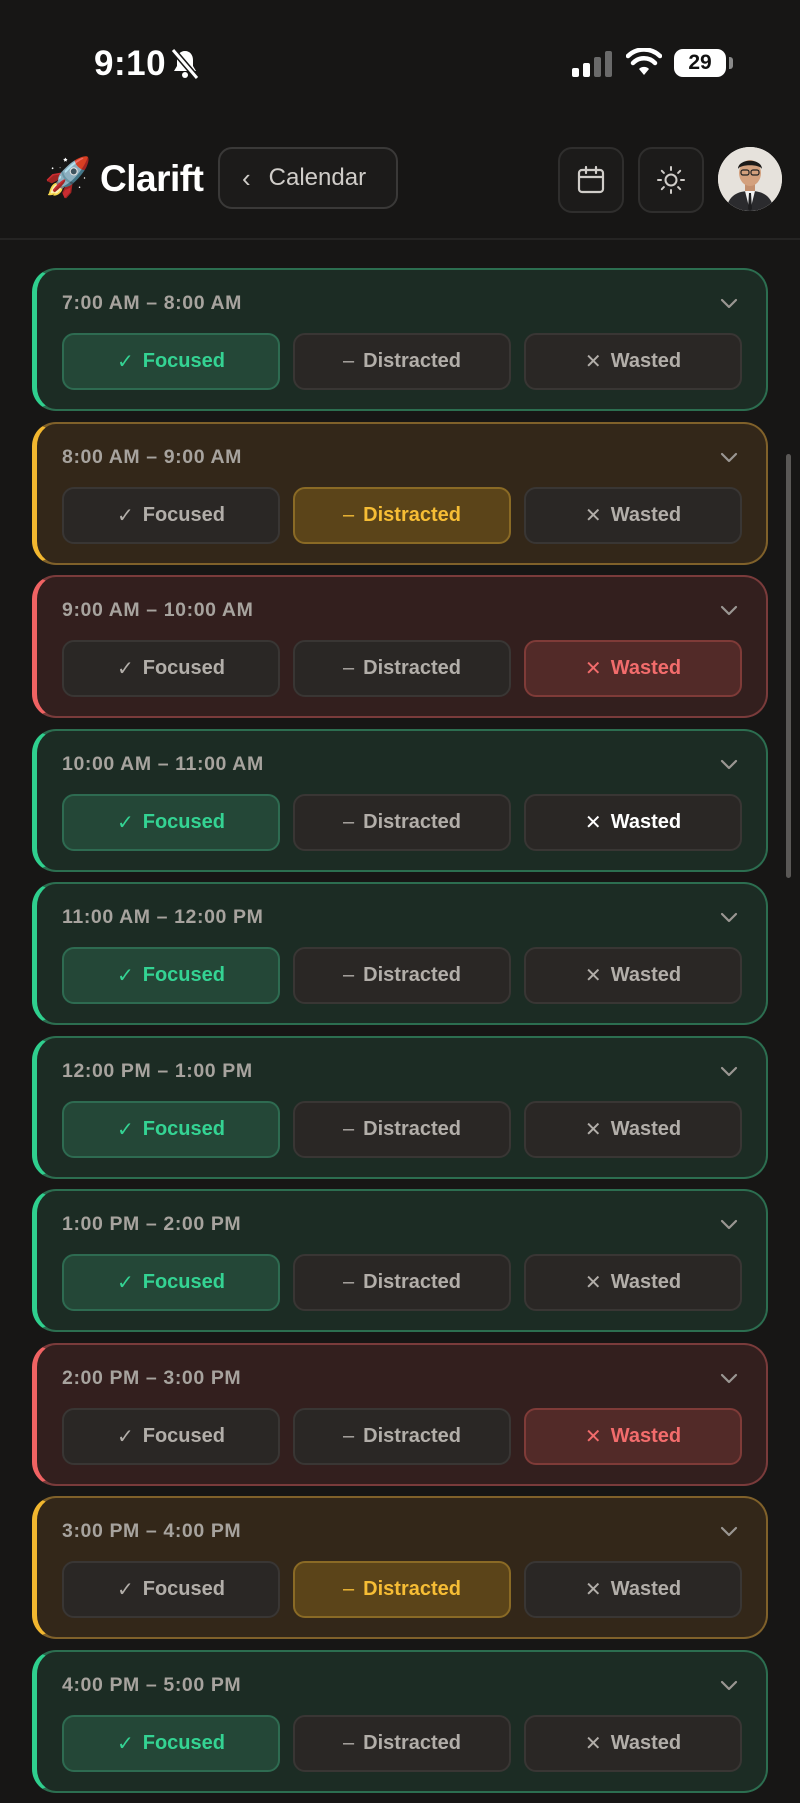  Describe the element at coordinates (152, 1377) in the screenshot. I see `slot-time-range: 2:00 PM – 3:00 PM` at that location.